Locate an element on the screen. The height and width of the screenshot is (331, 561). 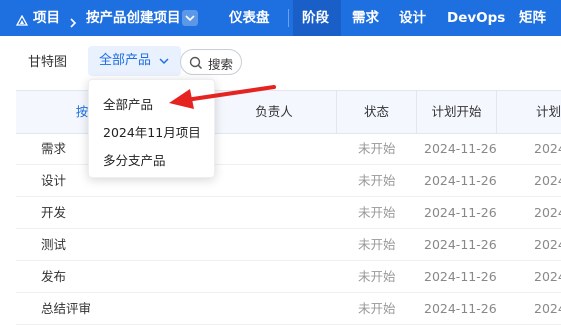
nav-divider is located at coordinates (288, 18).